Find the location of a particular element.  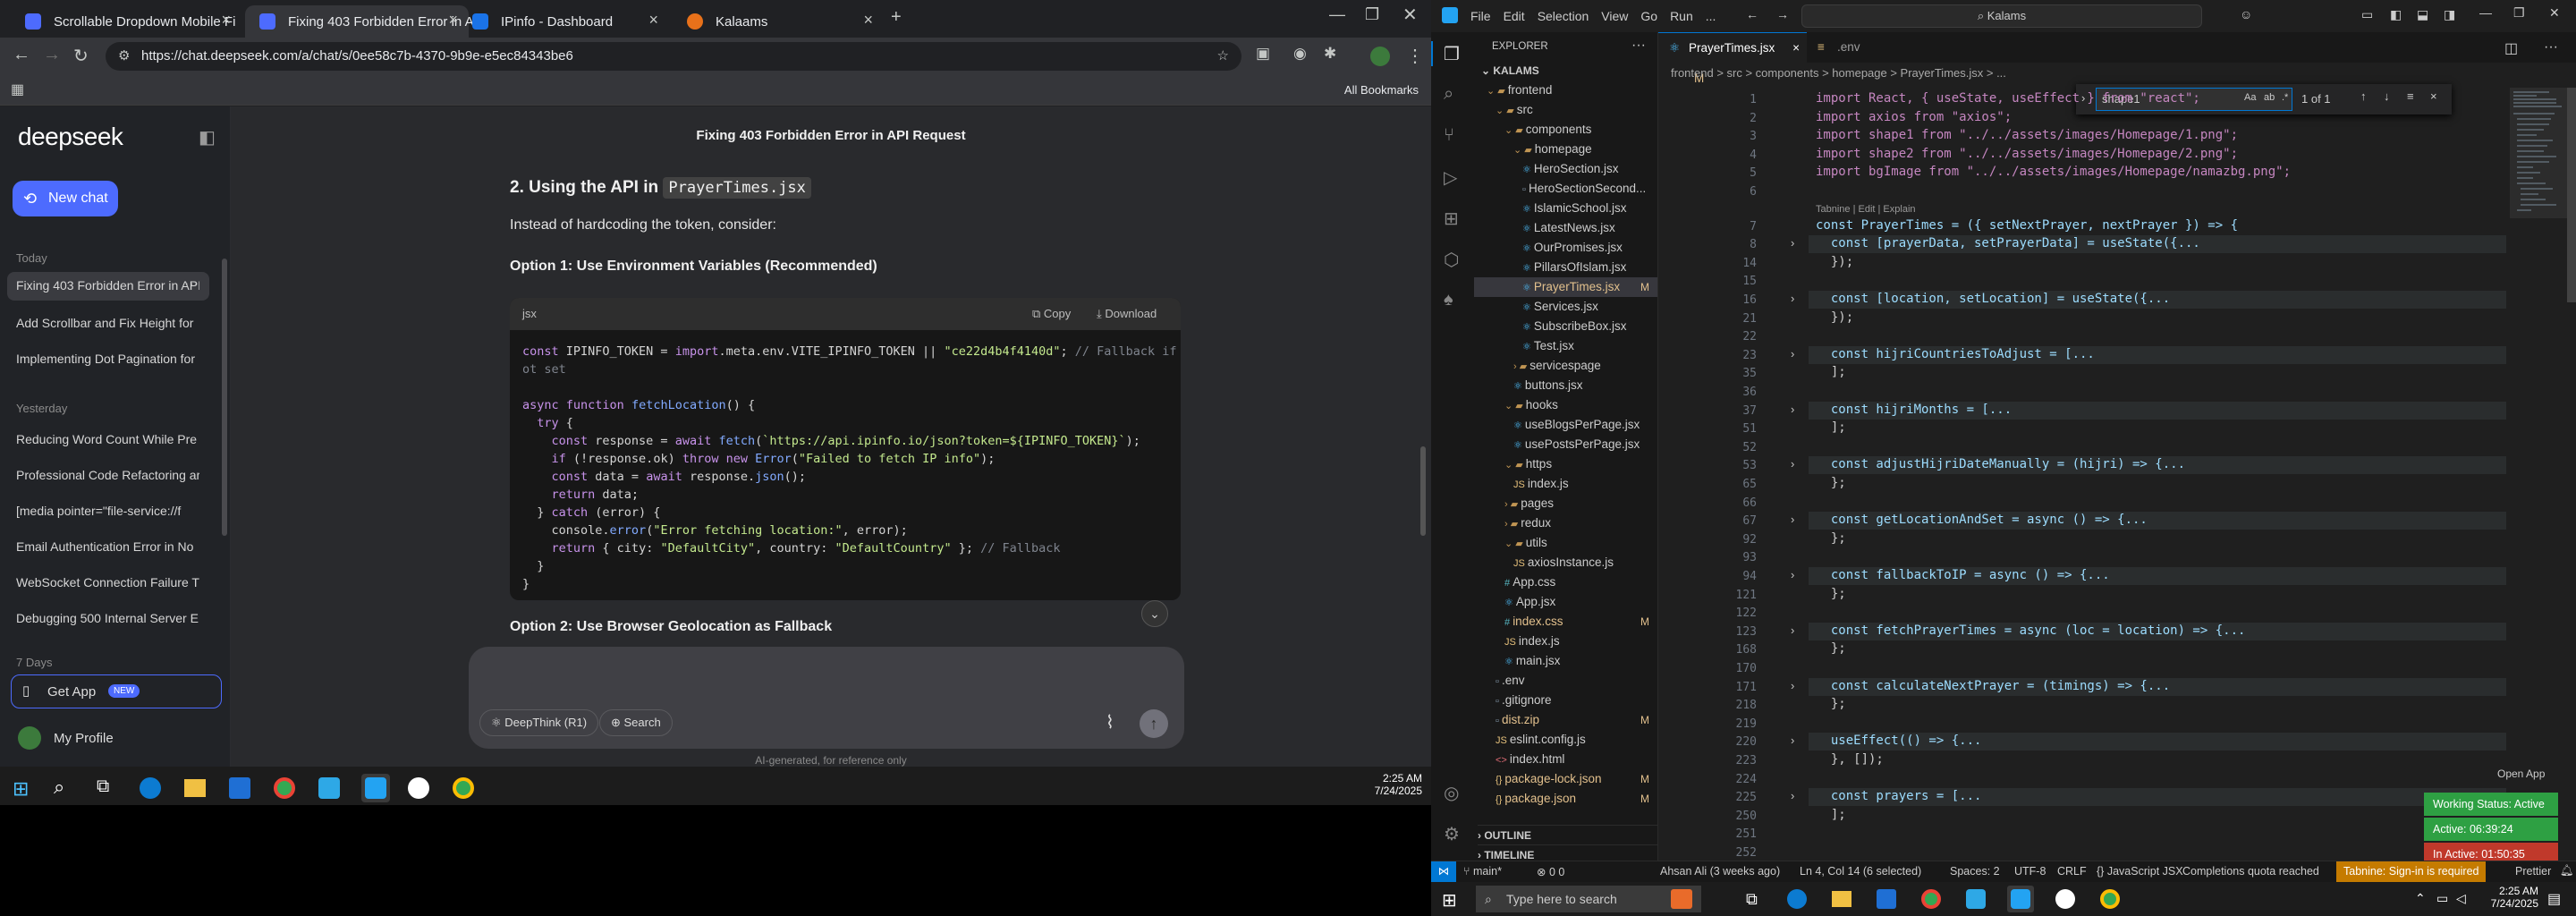

tree-file: ⚛ HeroSection.jsx is located at coordinates (1565, 169).